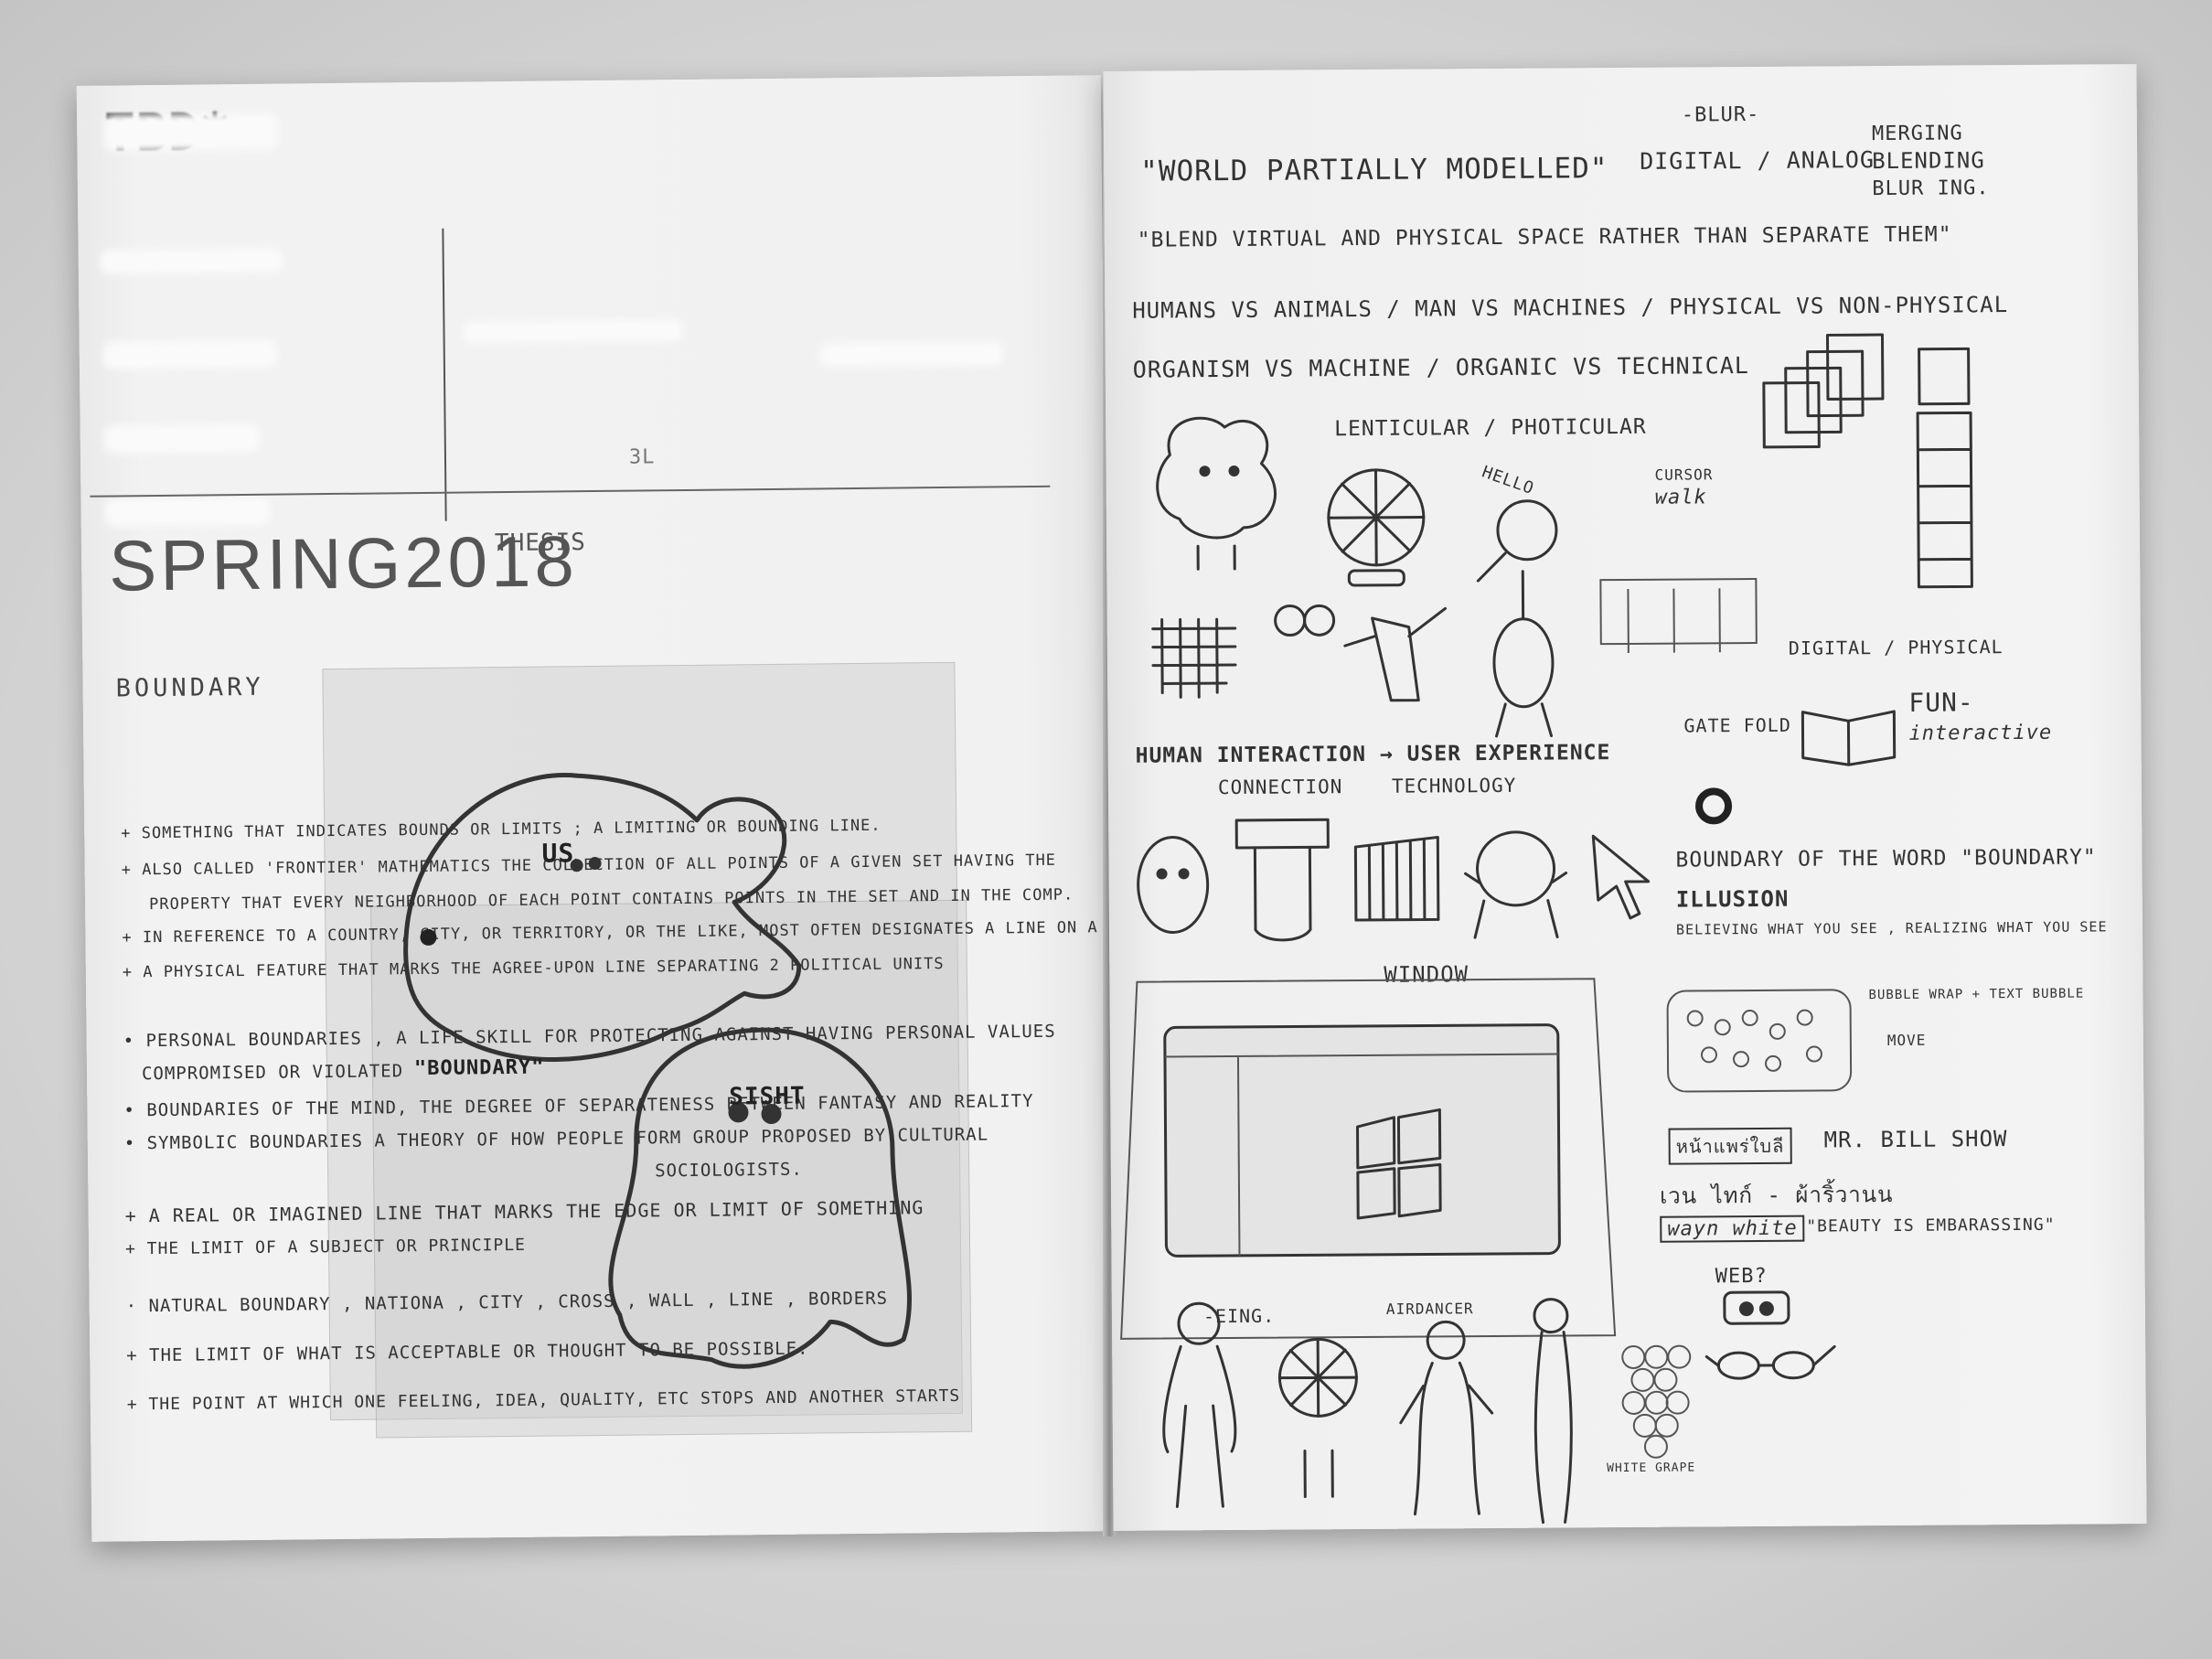 The height and width of the screenshot is (1659, 2212). Describe the element at coordinates (445, 374) in the screenshot. I see `header-divider` at that location.